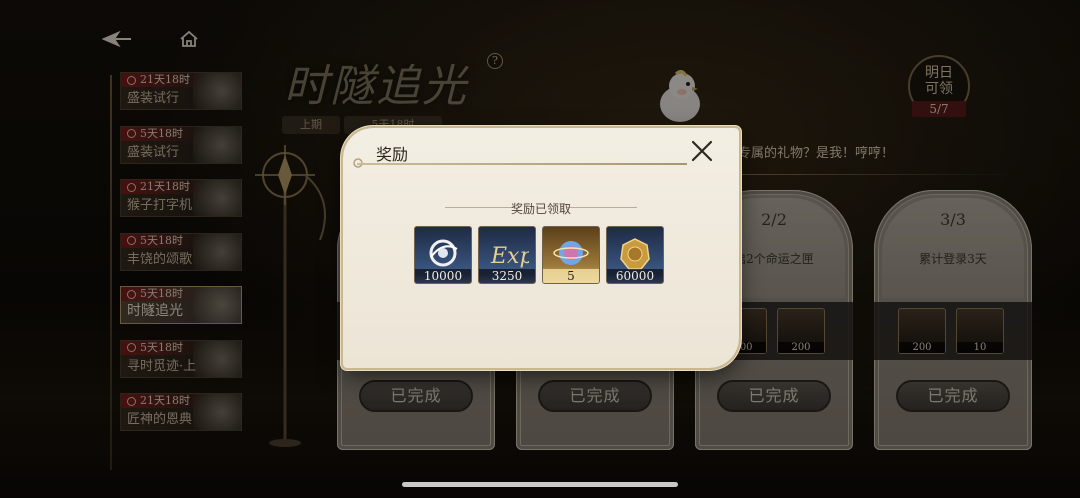 The image size is (1080, 498). What do you see at coordinates (635, 276) in the screenshot?
I see `reward-quantity: 60000` at bounding box center [635, 276].